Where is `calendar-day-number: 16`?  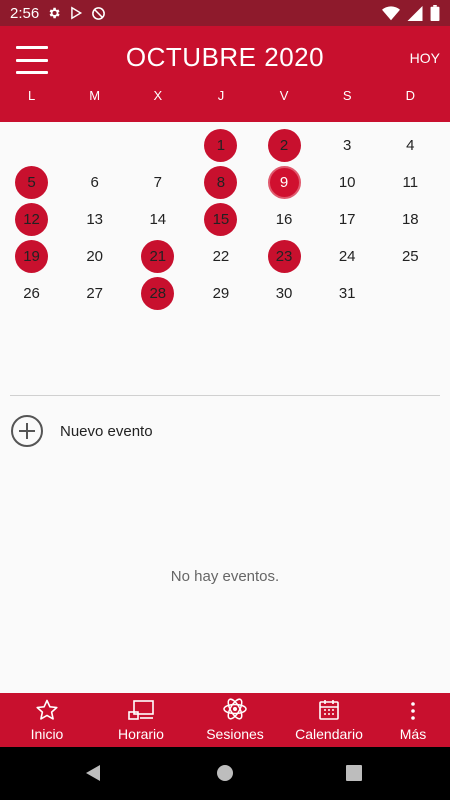 calendar-day-number: 16 is located at coordinates (284, 219).